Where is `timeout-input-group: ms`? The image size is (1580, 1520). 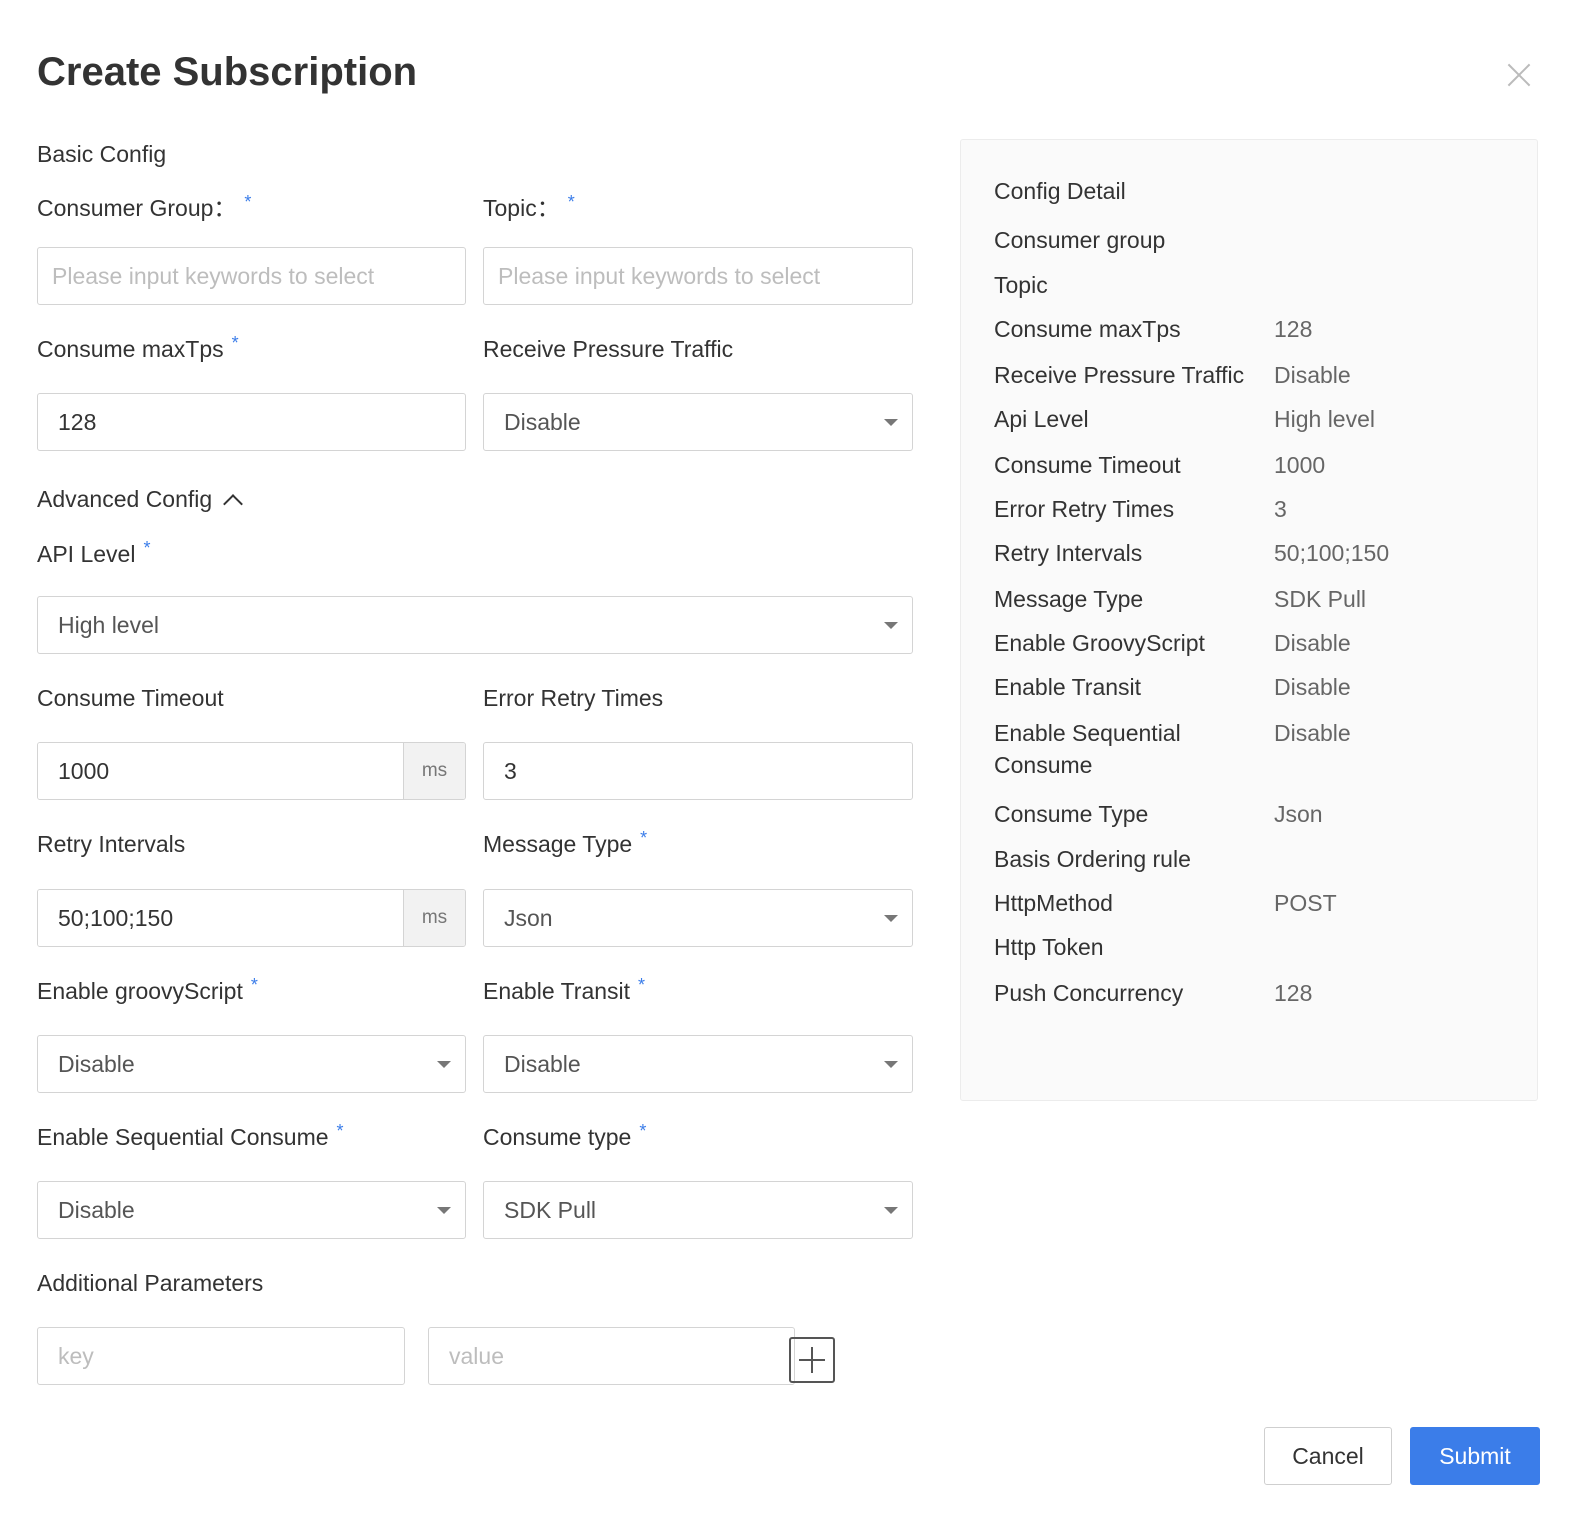 timeout-input-group: ms is located at coordinates (251, 771).